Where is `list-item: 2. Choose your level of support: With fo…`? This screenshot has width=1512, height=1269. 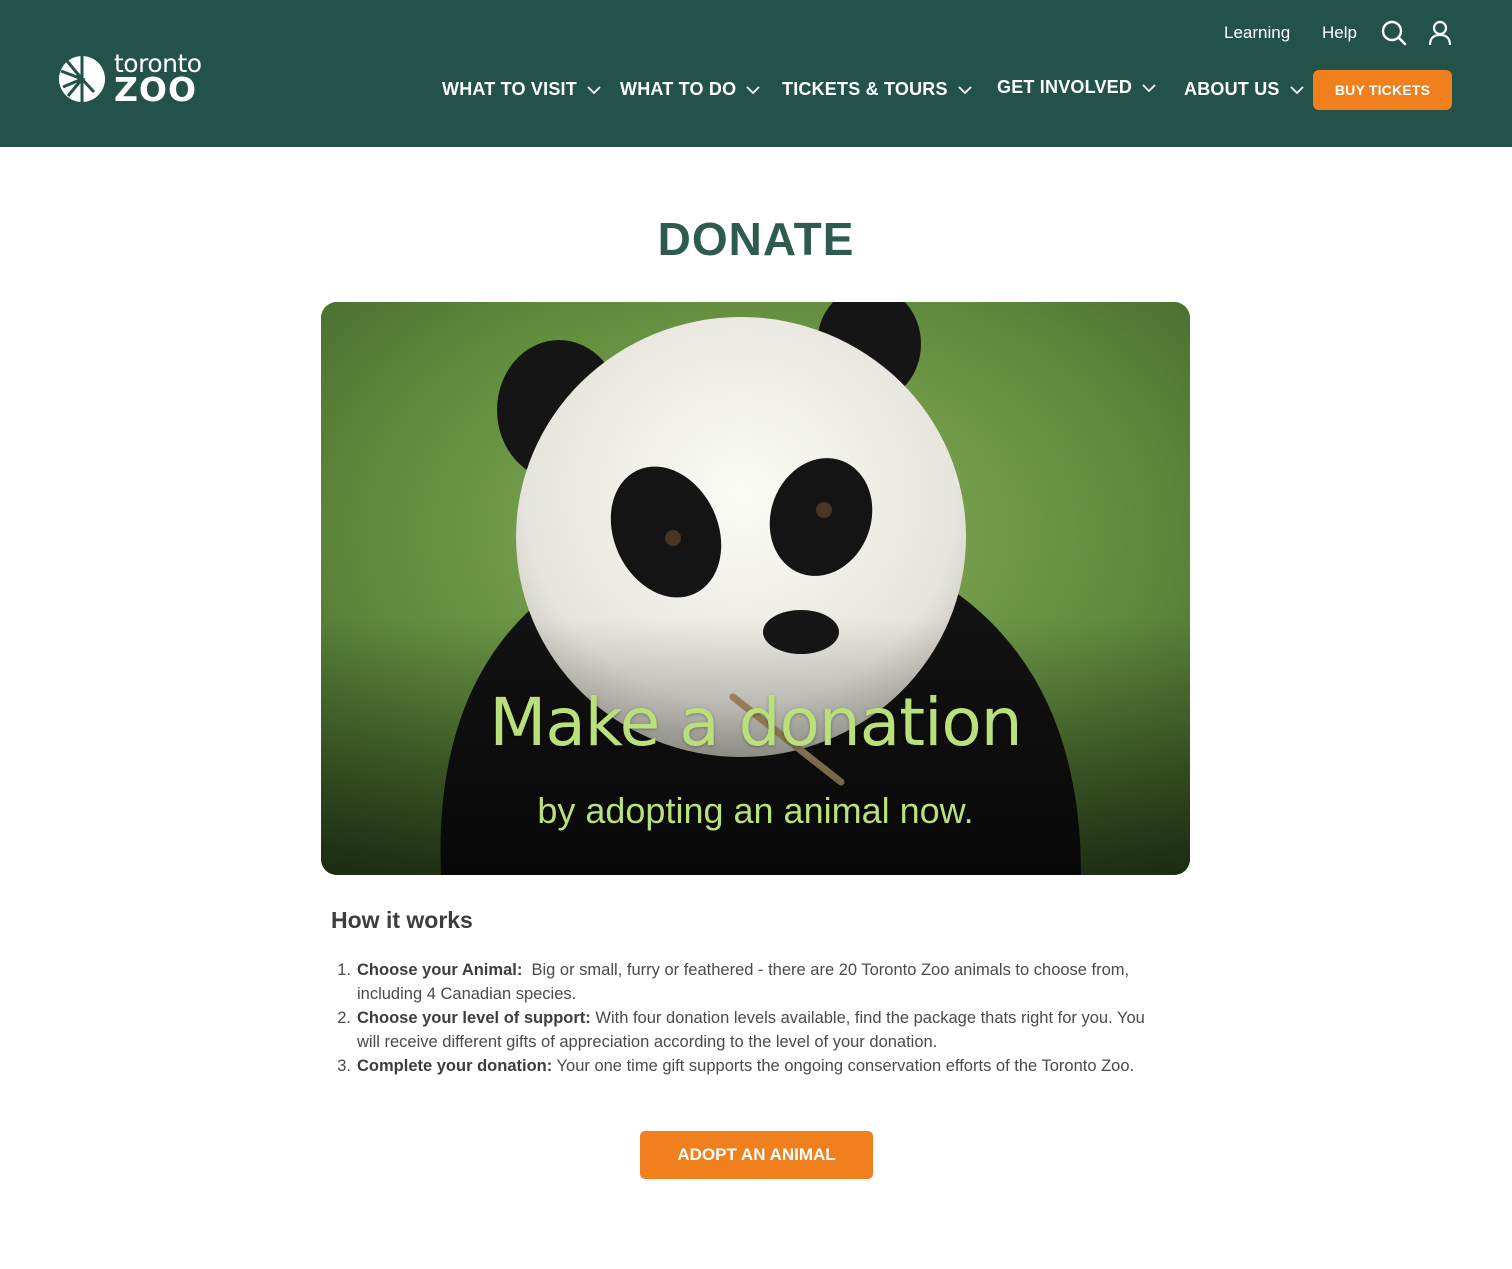
list-item: 2. Choose your level of support: With fo… is located at coordinates (751, 1030).